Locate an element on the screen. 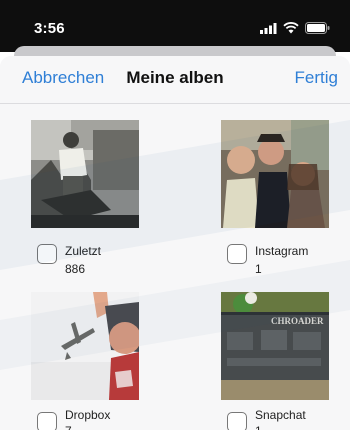 The height and width of the screenshot is (430, 350). album-item: Zuletzt 886 is located at coordinates (90, 198).